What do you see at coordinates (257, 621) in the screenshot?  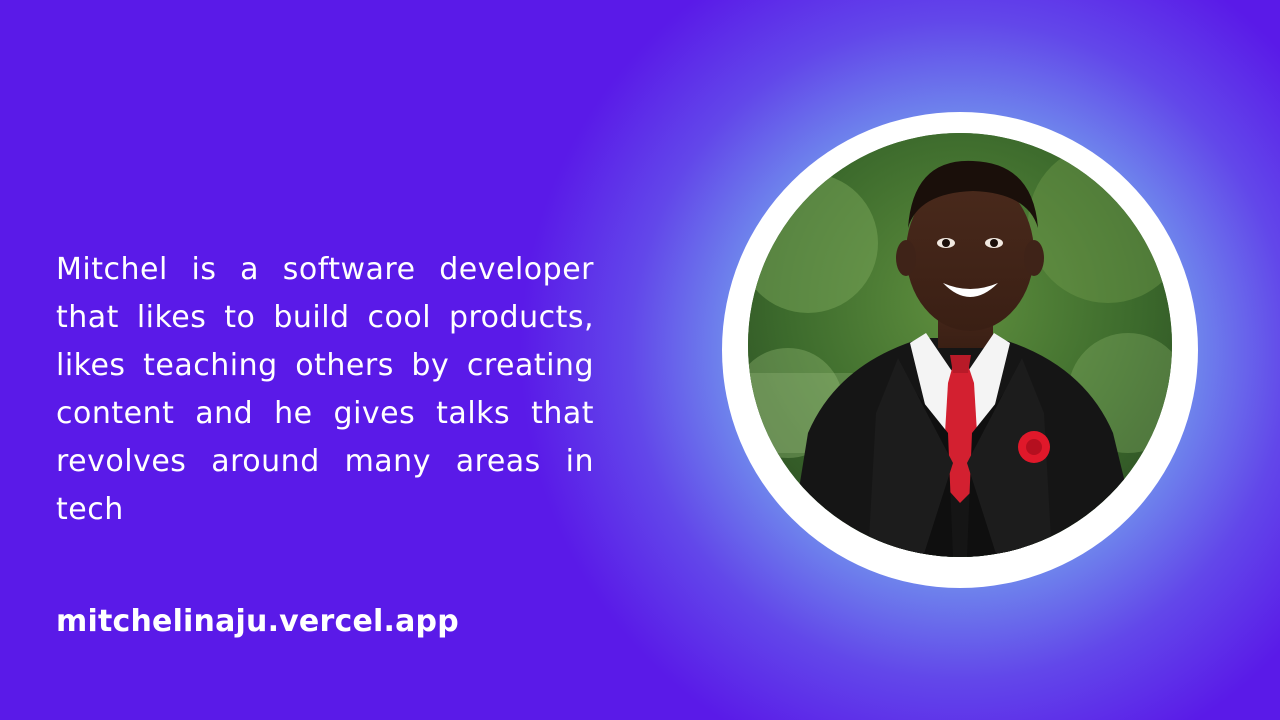 I see `website-link: mitchelinaju.vercel.app` at bounding box center [257, 621].